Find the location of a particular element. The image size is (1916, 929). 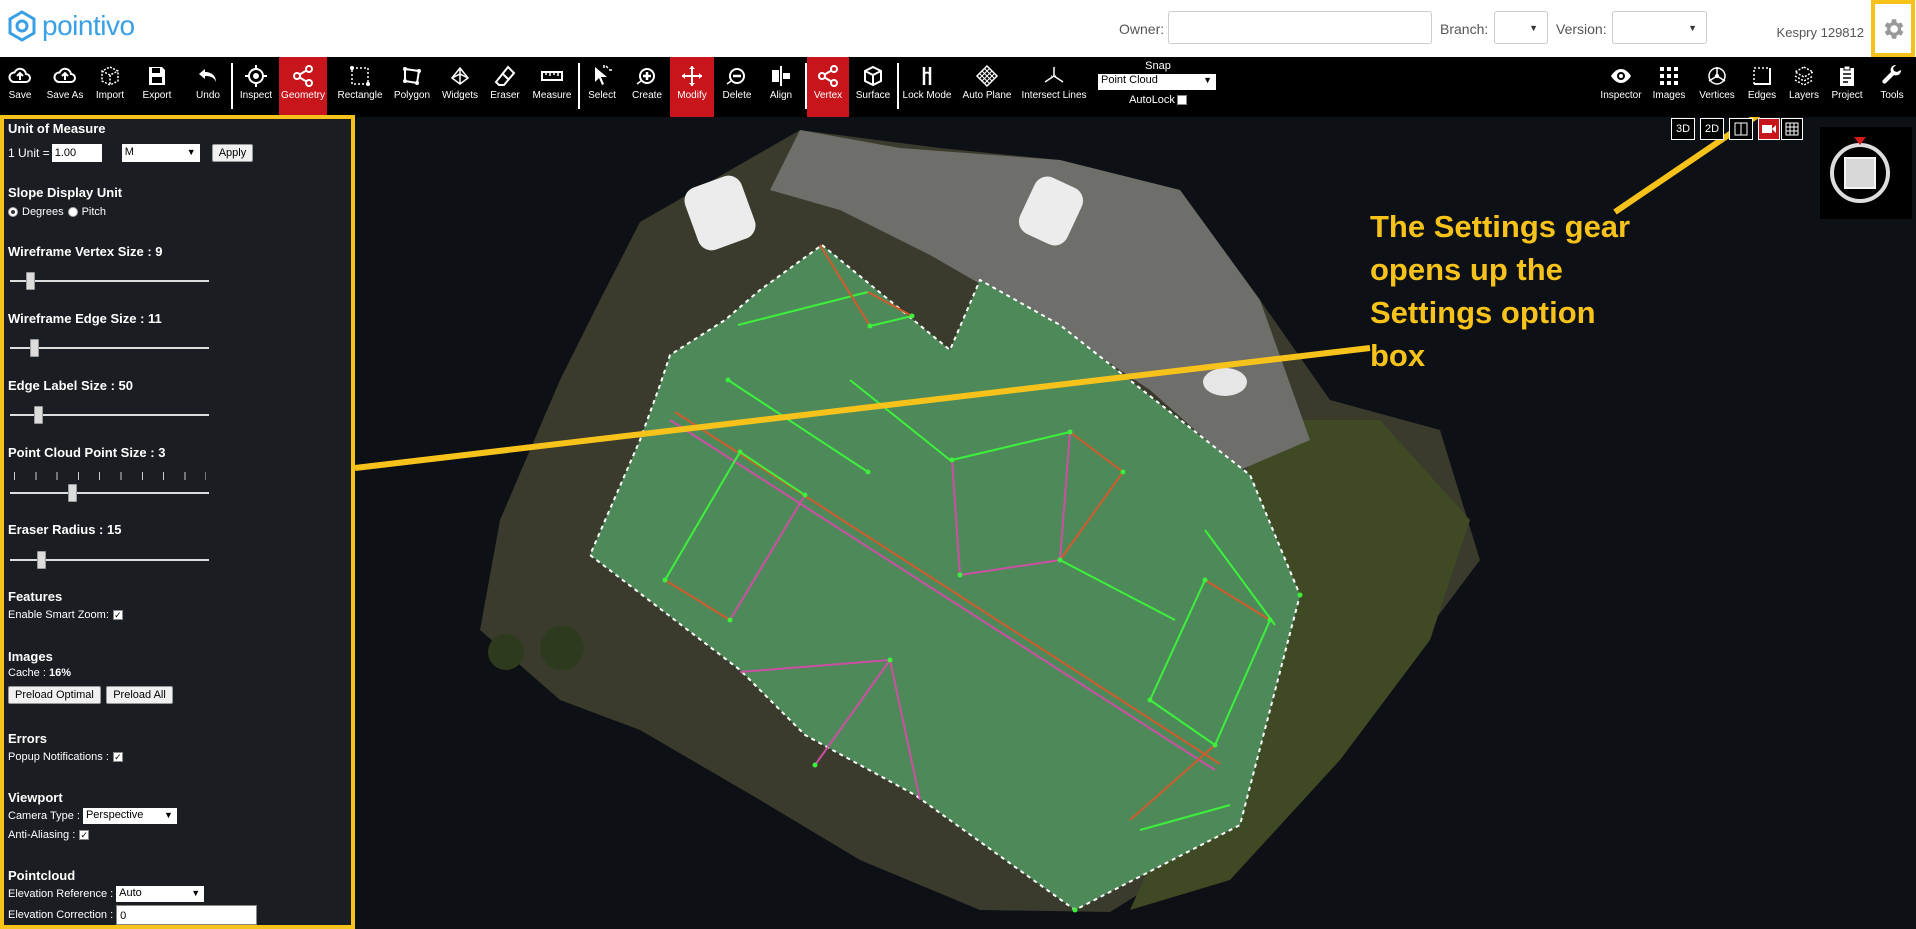

point-size-ticks is located at coordinates (110, 476).